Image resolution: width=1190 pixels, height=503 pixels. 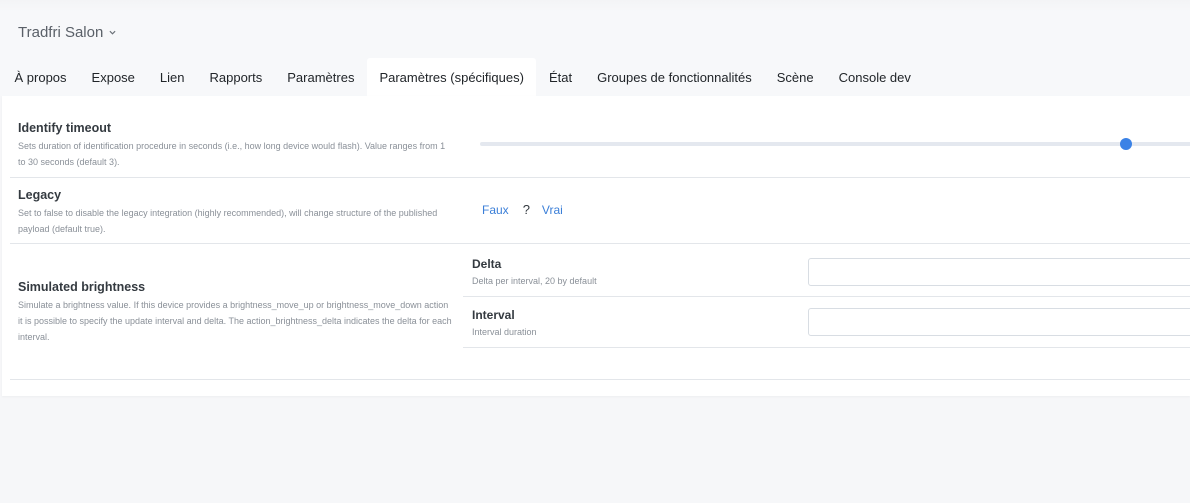 I want to click on interval-subrow: Interval Interval duration, so click(x=826, y=322).